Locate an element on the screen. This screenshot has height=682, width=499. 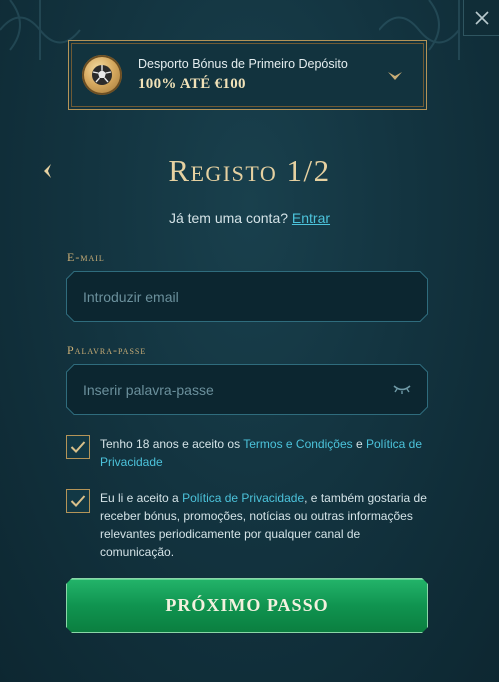
login-prompt: Já tem uma conta? Entrar is located at coordinates (249, 218).